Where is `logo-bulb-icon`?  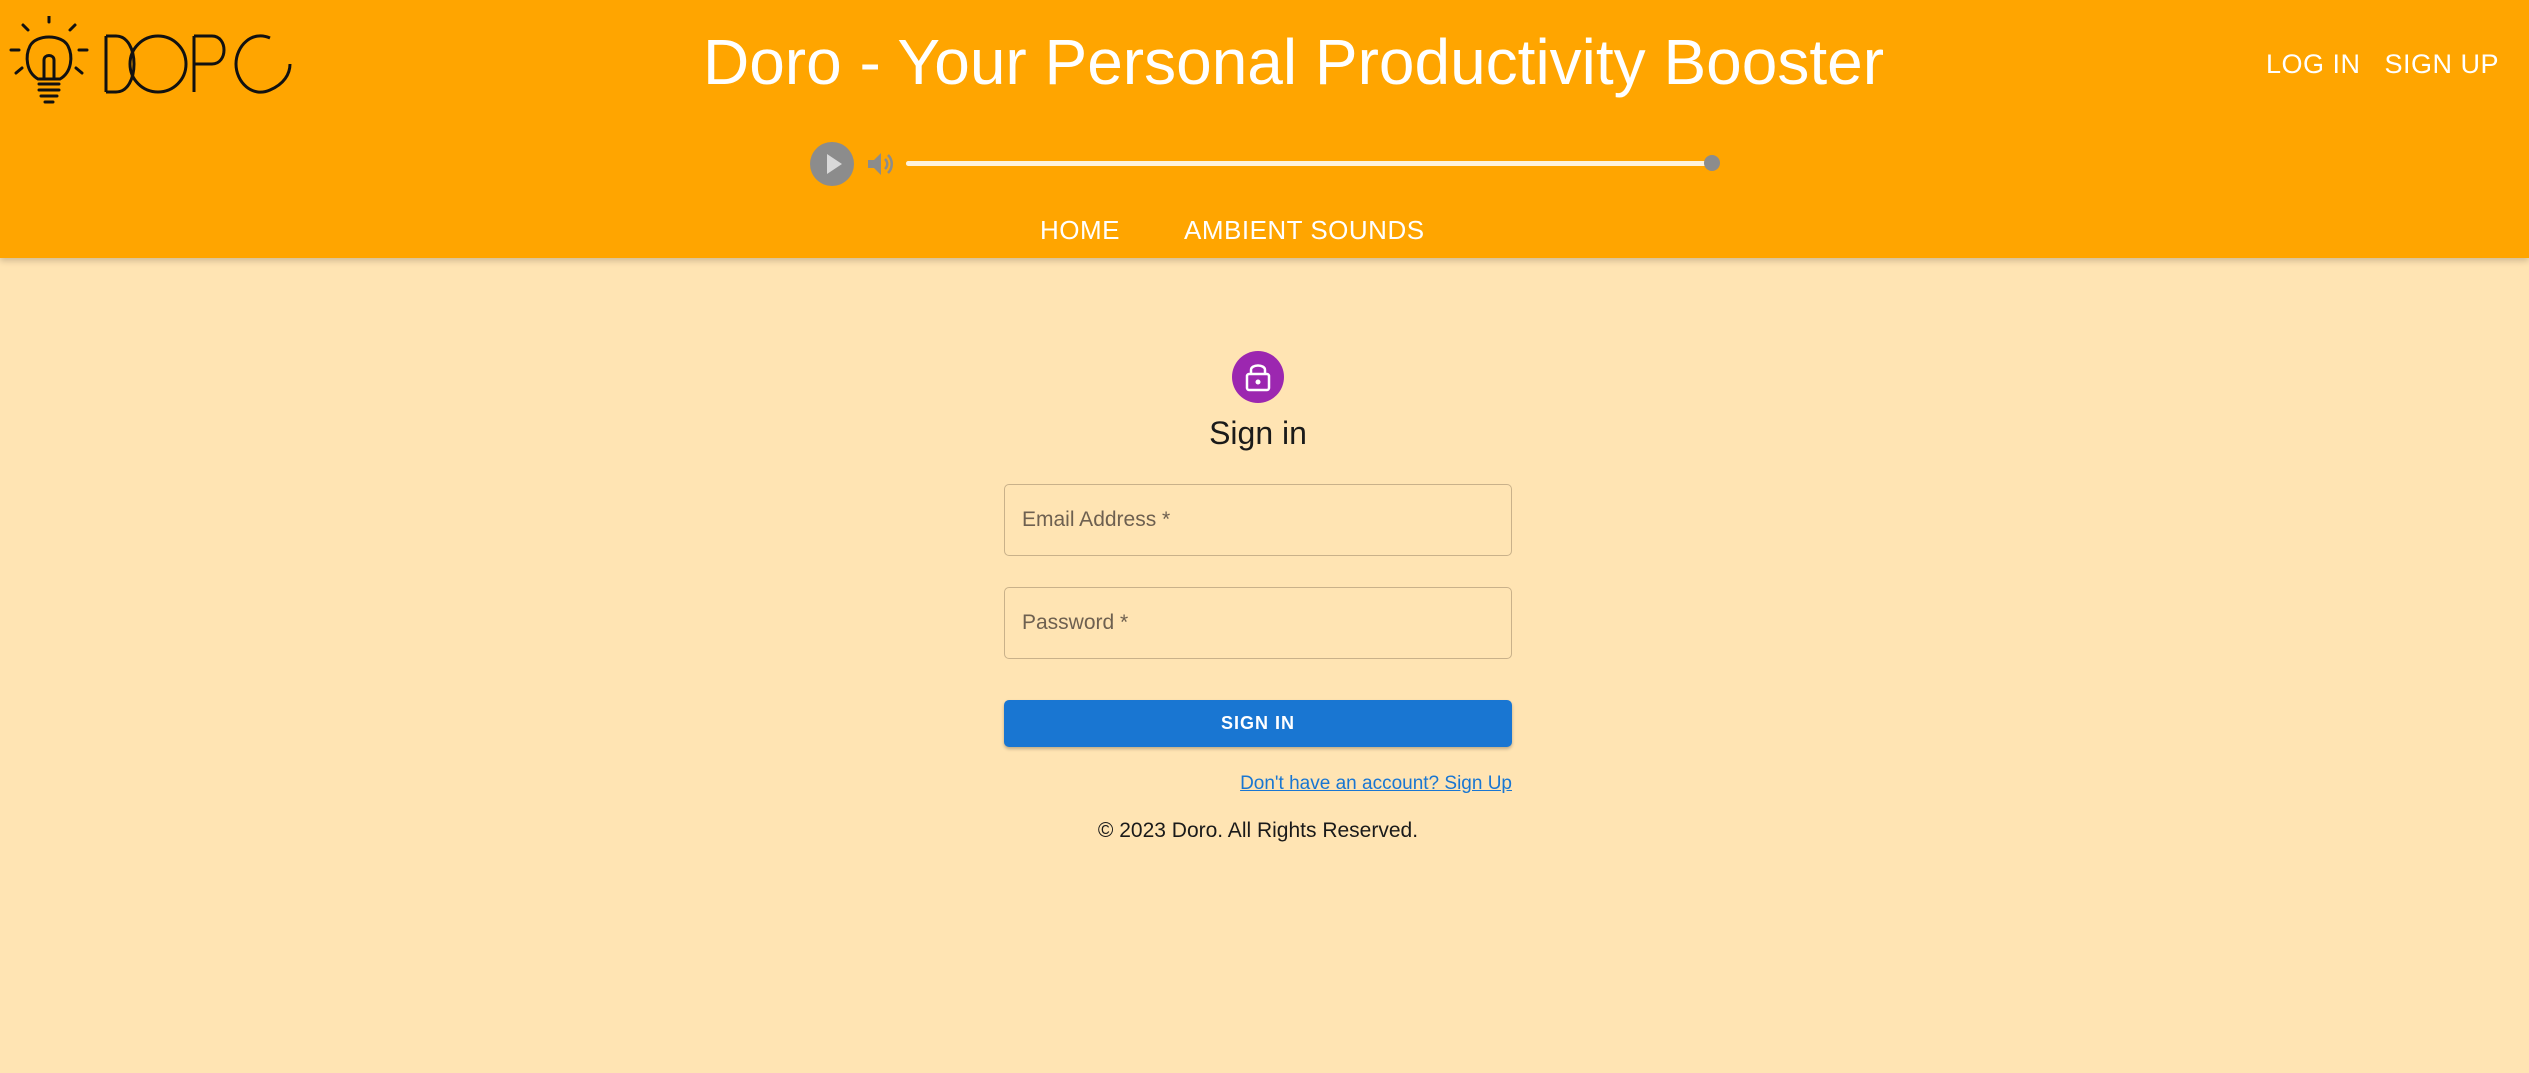 logo-bulb-icon is located at coordinates (150, 59).